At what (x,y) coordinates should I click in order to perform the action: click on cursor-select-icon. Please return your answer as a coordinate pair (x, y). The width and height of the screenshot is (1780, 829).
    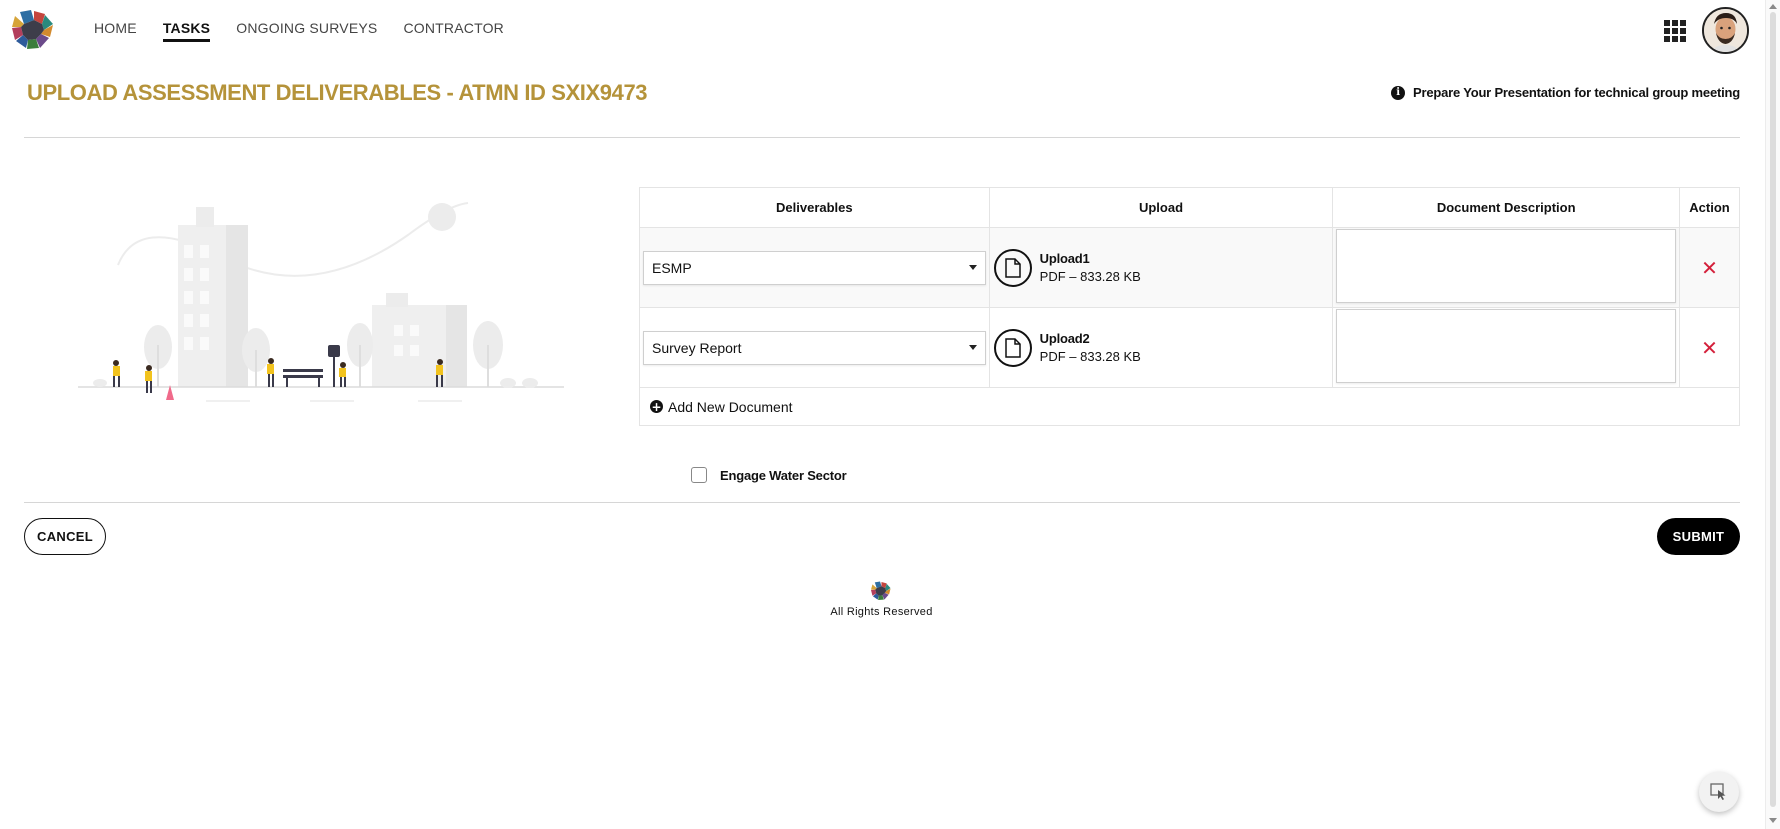
    Looking at the image, I should click on (1718, 791).